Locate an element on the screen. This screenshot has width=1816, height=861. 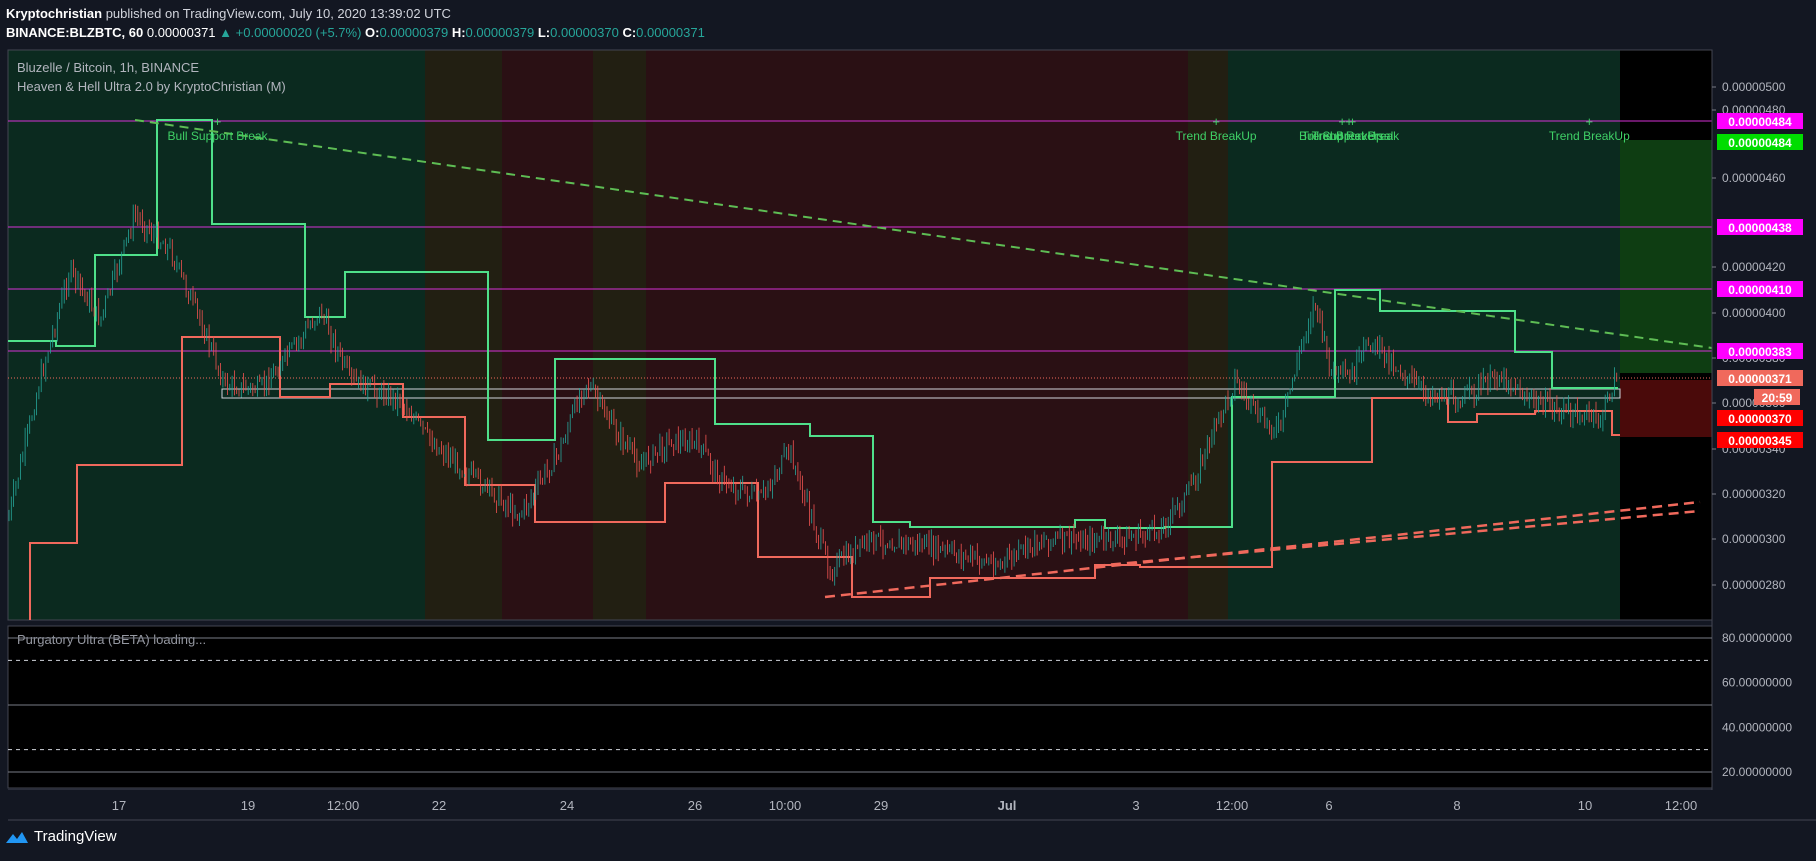
oscillator-tick-label: 60.00000000 is located at coordinates (1757, 683).